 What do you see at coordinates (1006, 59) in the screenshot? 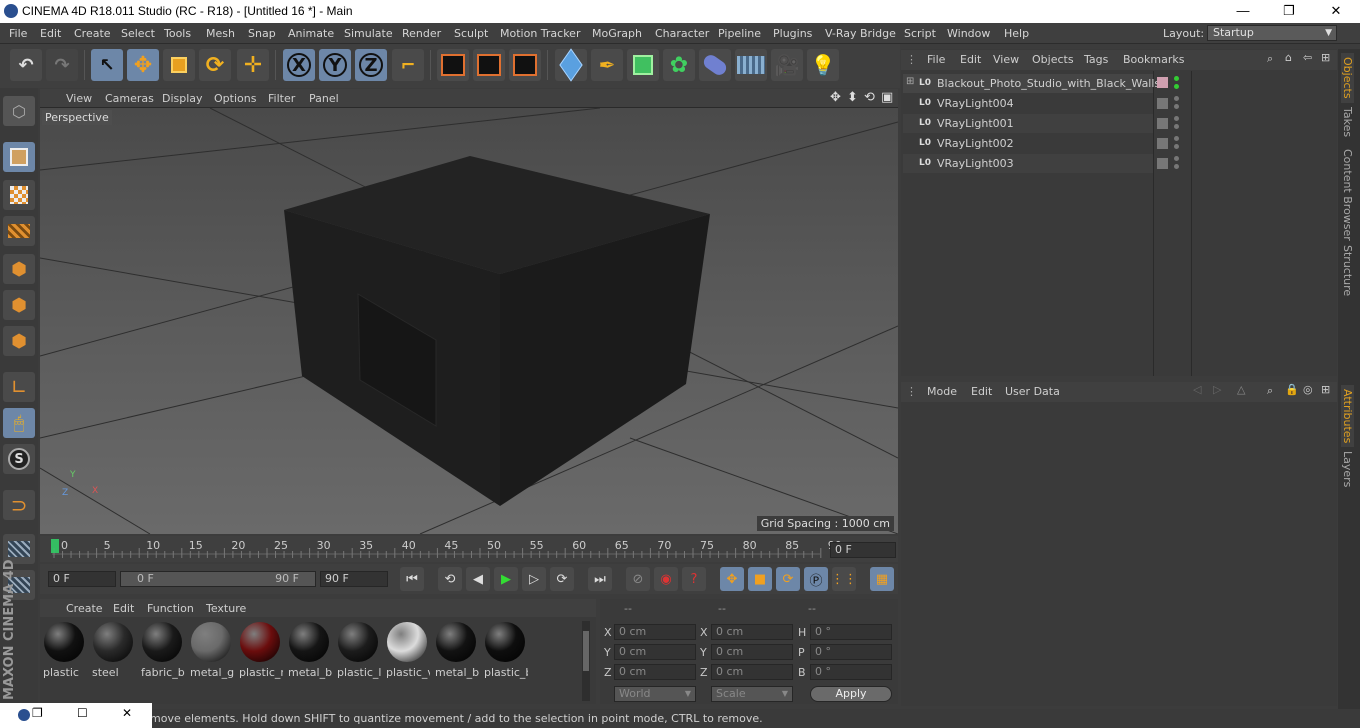
I see `object-menu-view: View` at bounding box center [1006, 59].